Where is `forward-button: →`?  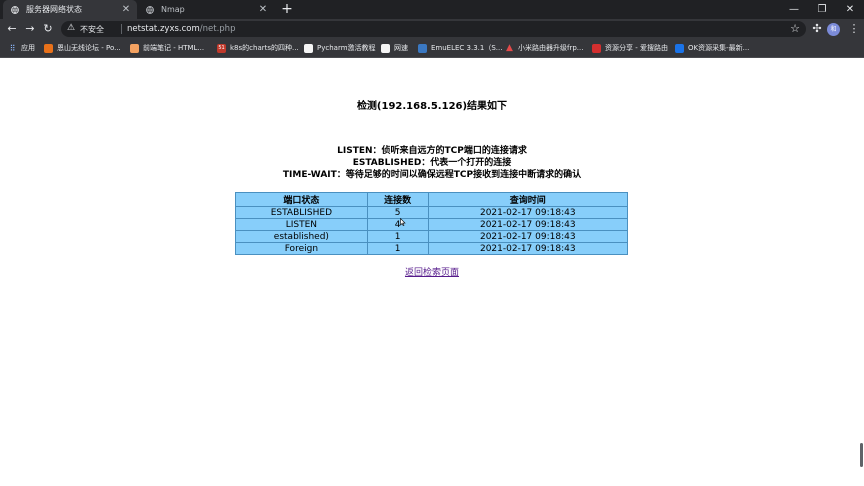
forward-button: → is located at coordinates (30, 29).